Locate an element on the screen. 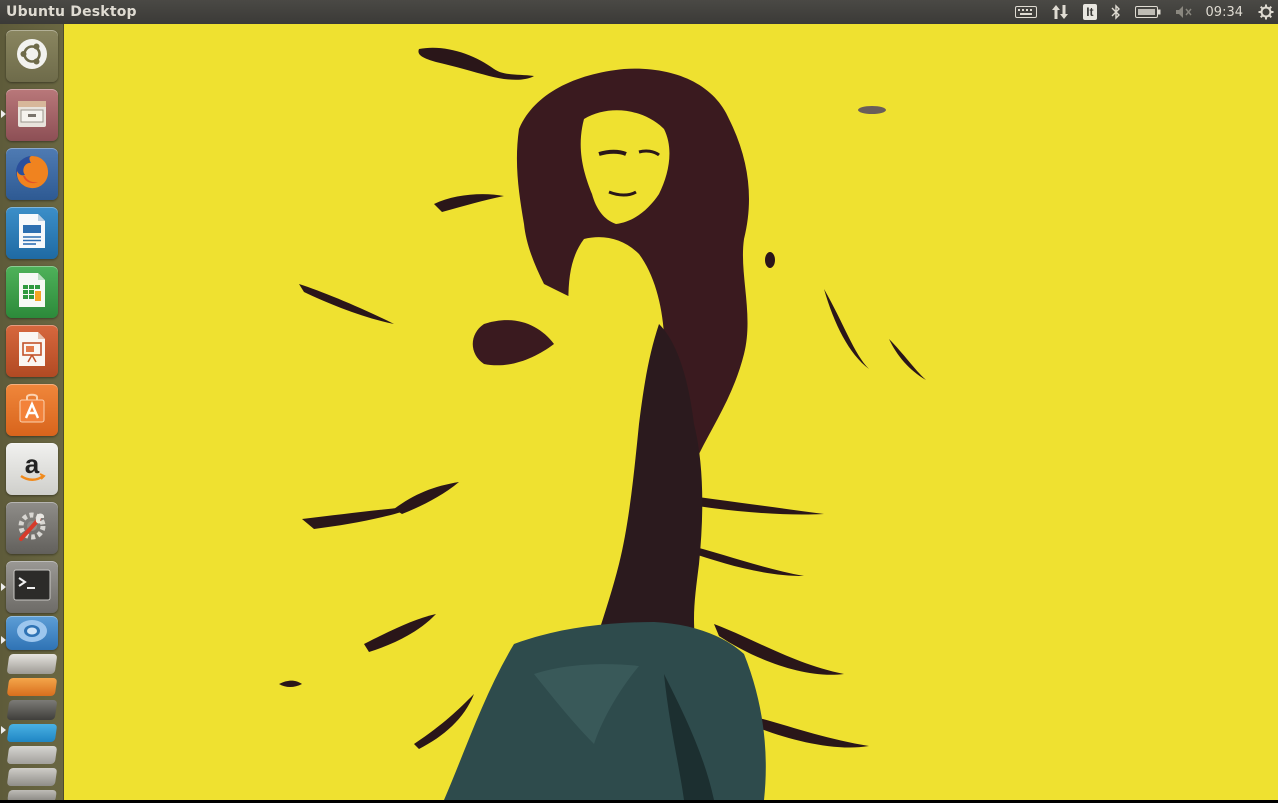 This screenshot has height=803, width=1278. volume-muted-icon is located at coordinates (1184, 12).